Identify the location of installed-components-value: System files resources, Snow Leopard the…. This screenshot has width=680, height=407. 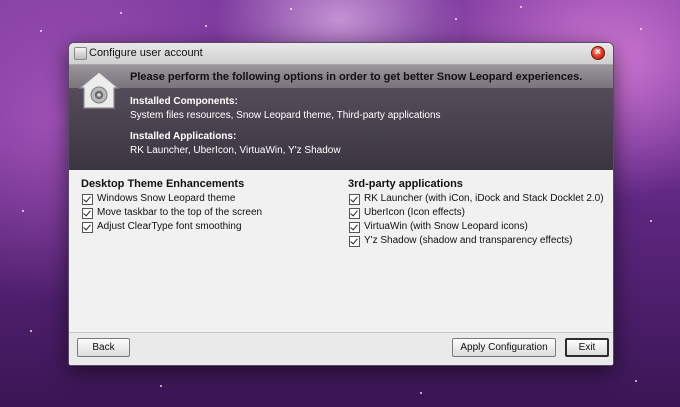
(285, 115).